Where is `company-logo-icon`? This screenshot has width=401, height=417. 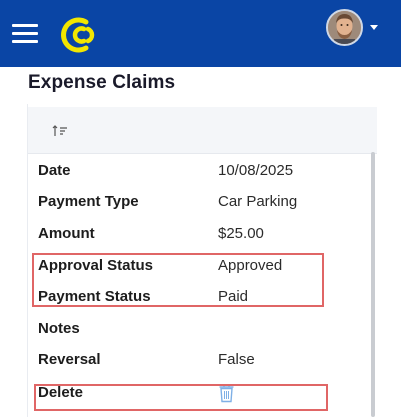
company-logo-icon is located at coordinates (79, 35).